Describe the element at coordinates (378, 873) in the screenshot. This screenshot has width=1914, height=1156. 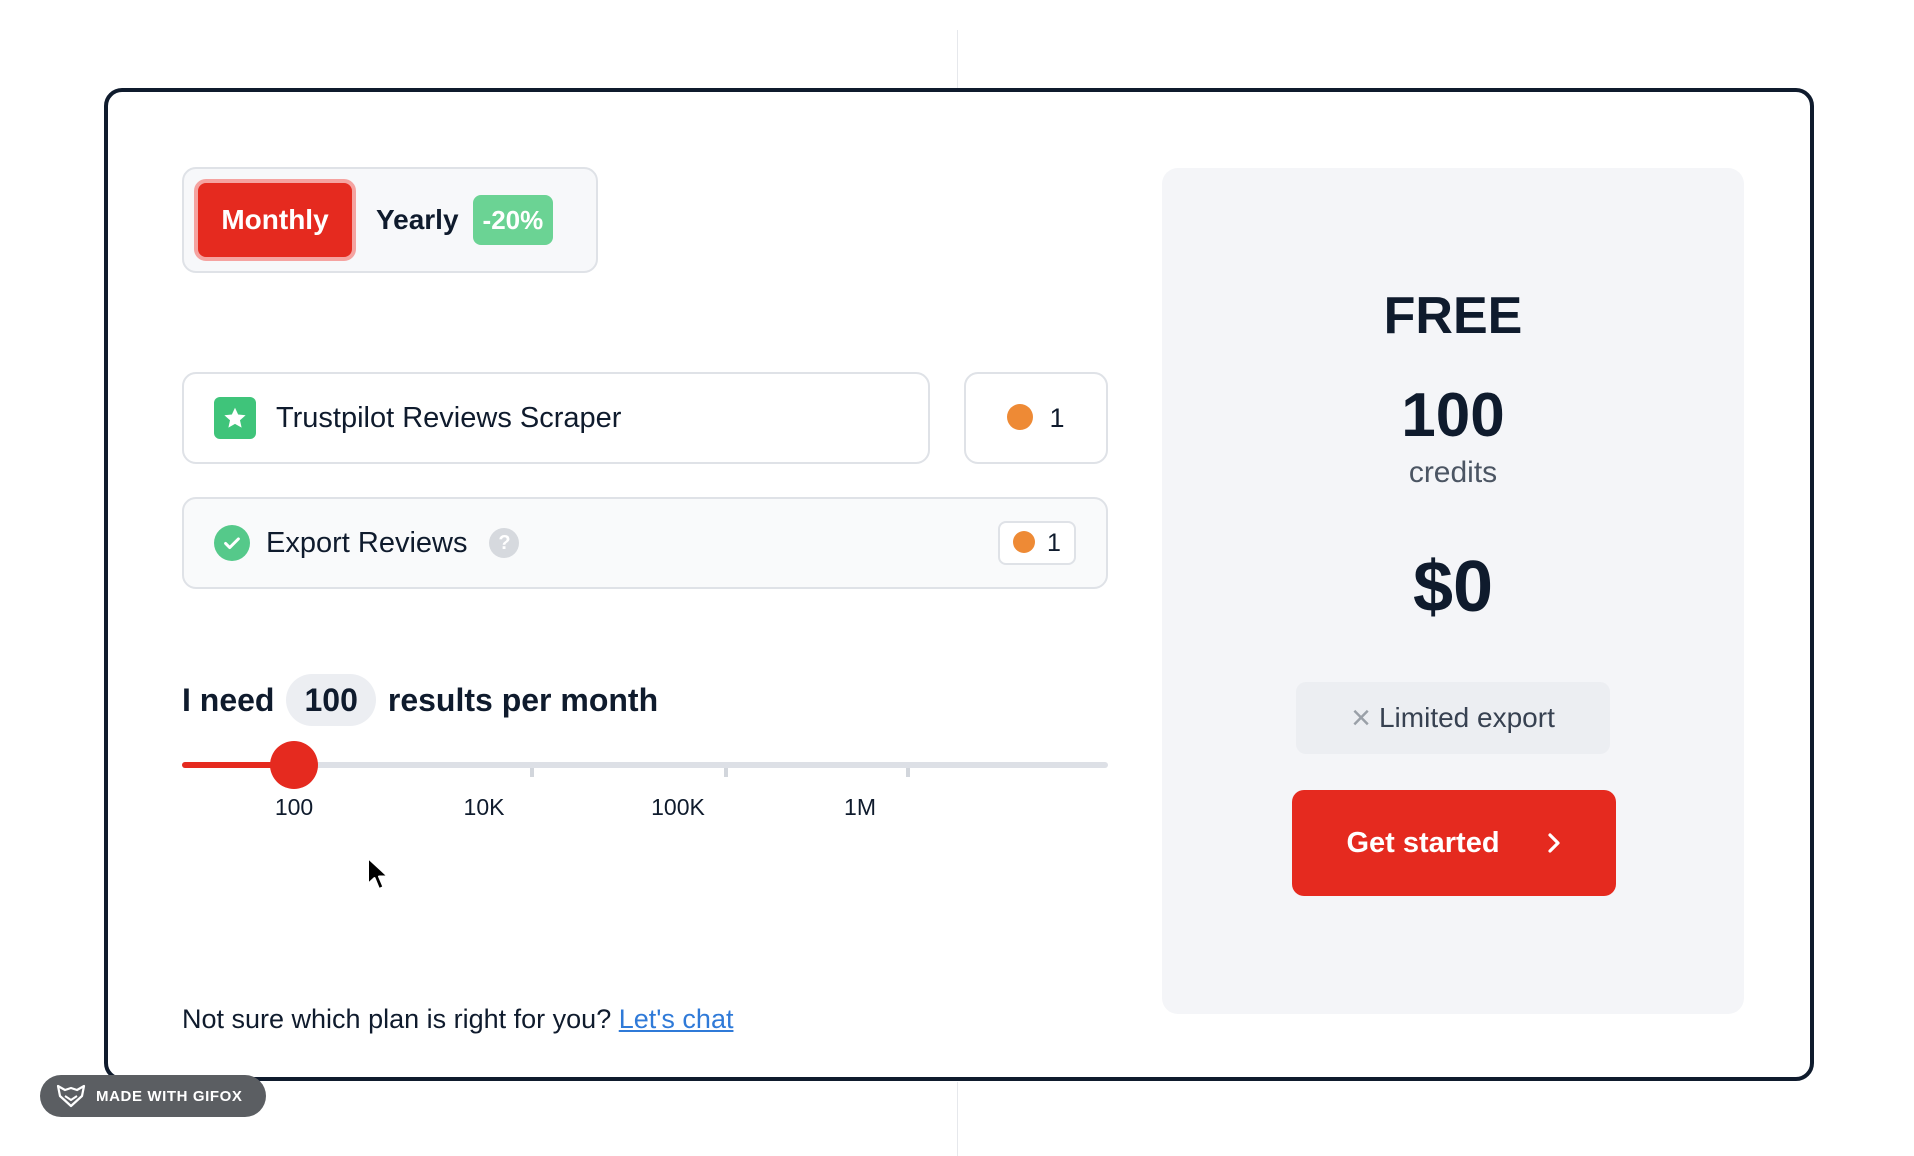
I see `mouse-cursor-icon` at that location.